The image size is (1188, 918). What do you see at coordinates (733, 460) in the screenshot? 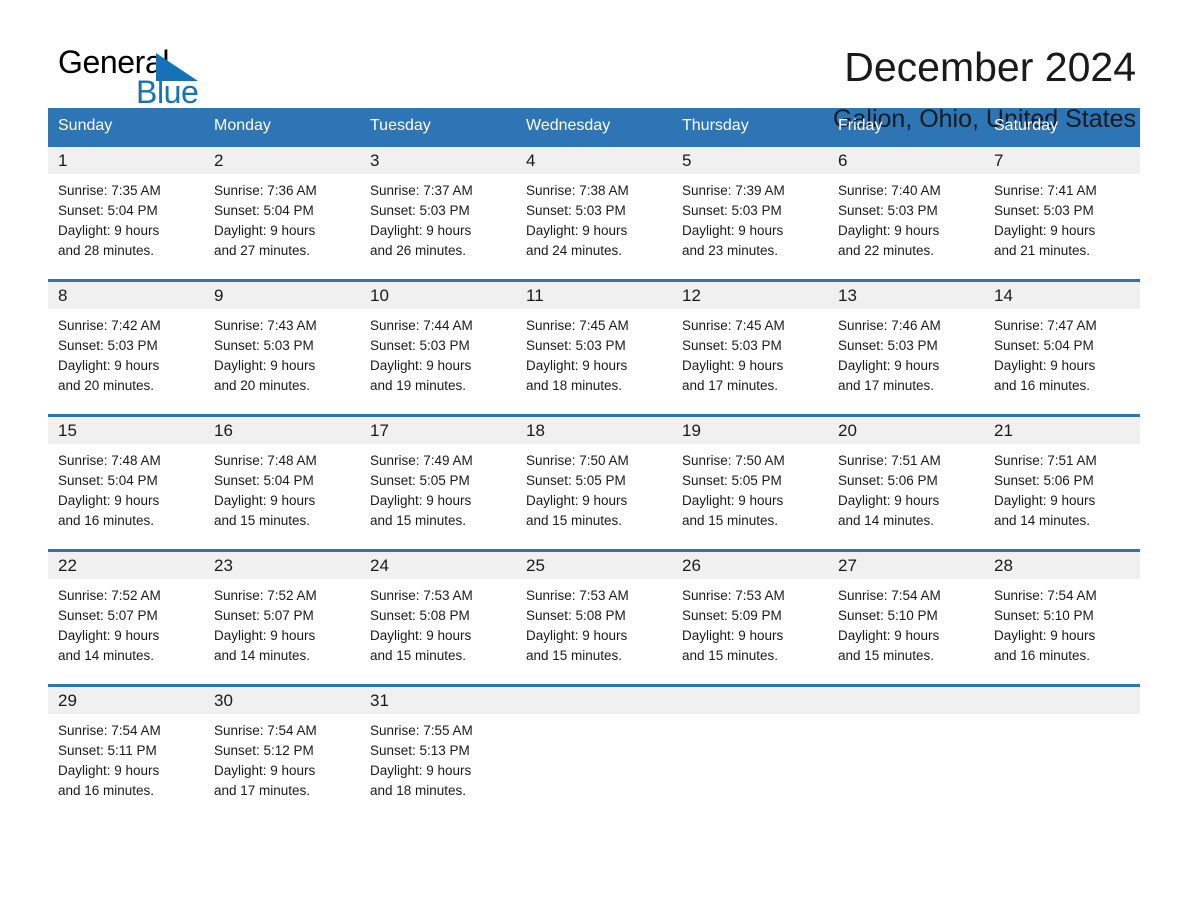
I see `sunrise-text: Sunrise: 7:50 AM` at bounding box center [733, 460].